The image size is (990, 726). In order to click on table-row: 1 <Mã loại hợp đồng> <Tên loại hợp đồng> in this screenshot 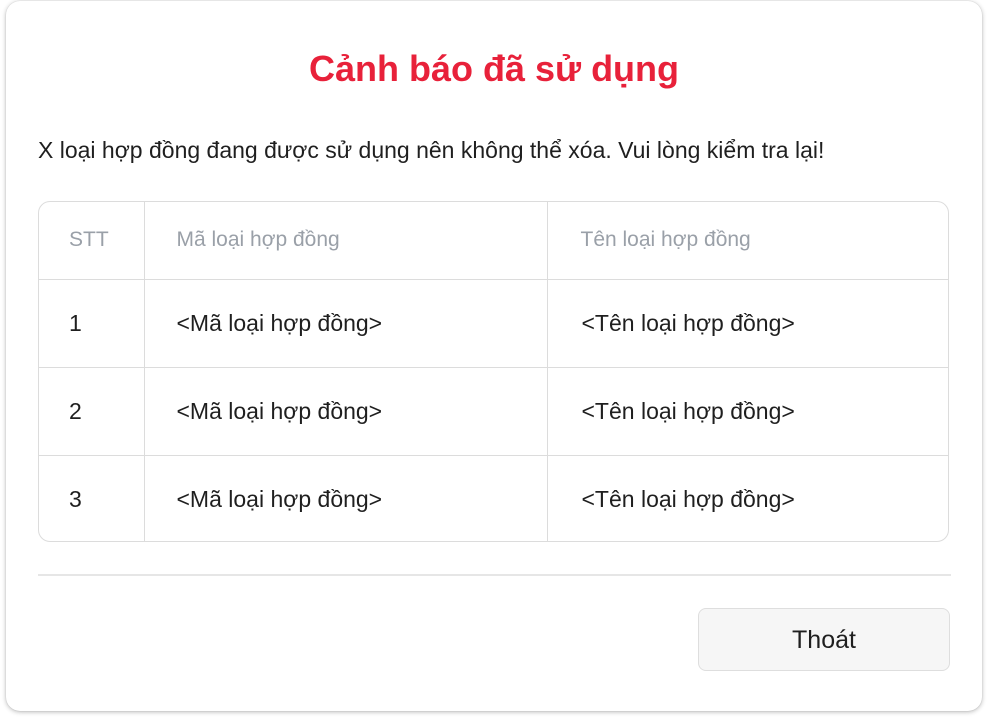, I will do `click(493, 323)`.